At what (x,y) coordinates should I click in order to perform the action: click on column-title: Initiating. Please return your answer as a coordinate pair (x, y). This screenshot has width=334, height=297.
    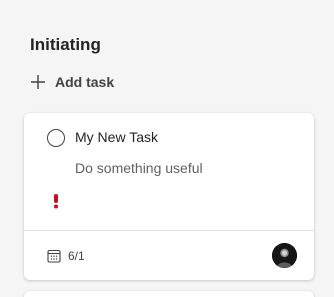
    Looking at the image, I should click on (65, 44).